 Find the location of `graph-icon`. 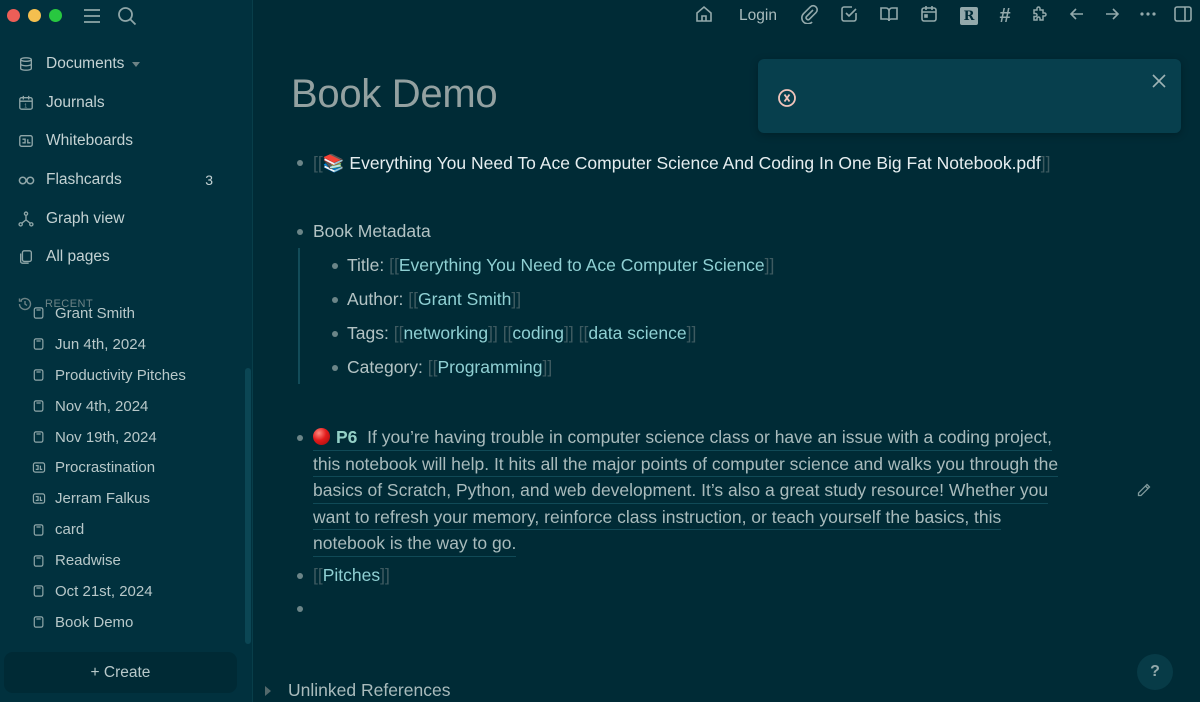

graph-icon is located at coordinates (26, 219).